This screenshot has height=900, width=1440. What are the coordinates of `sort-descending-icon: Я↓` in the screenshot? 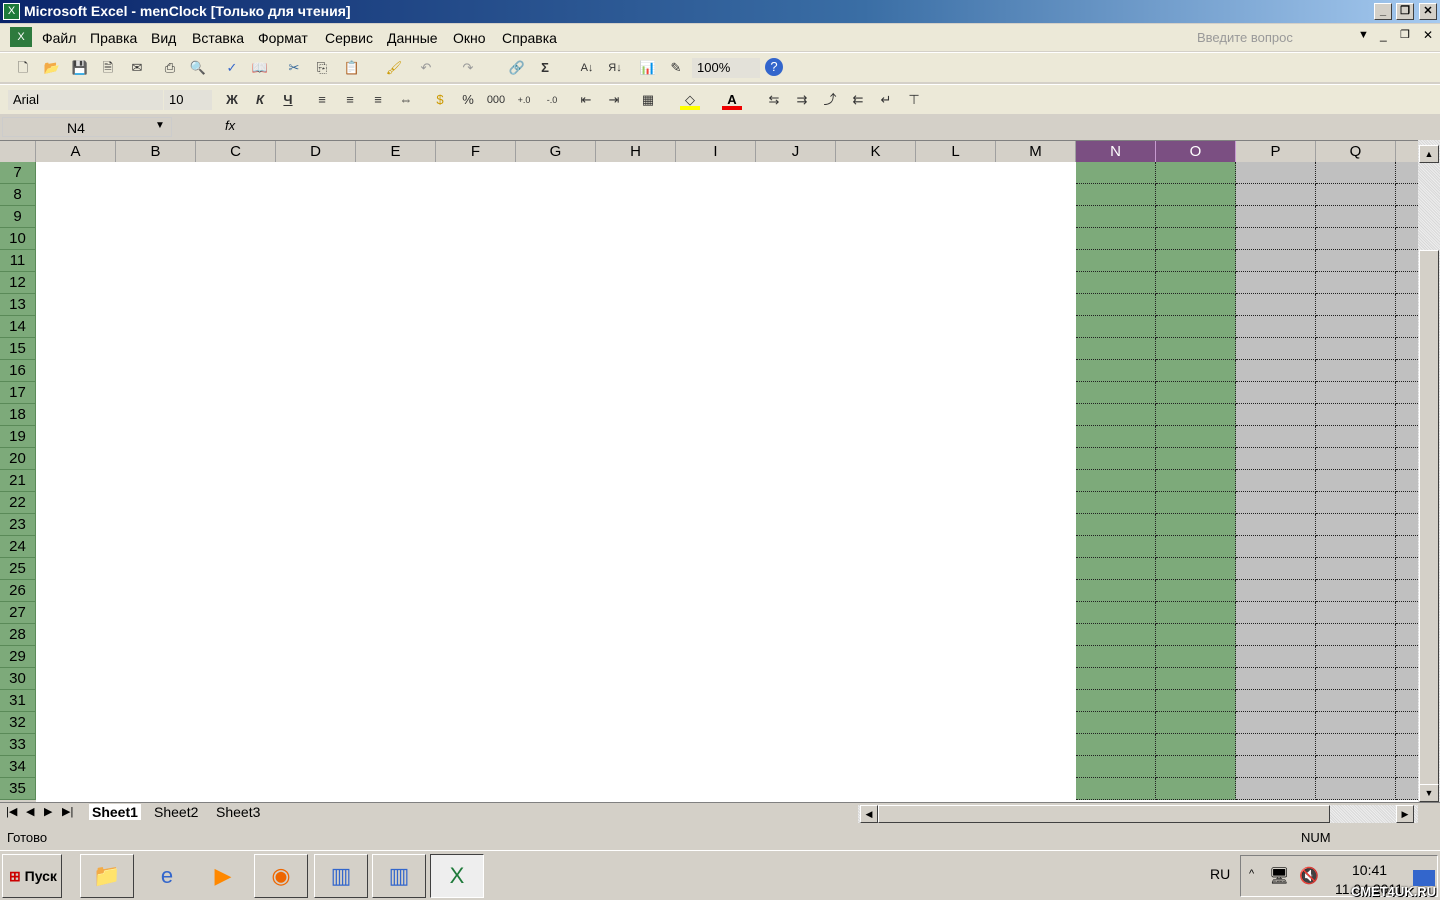 It's located at (615, 68).